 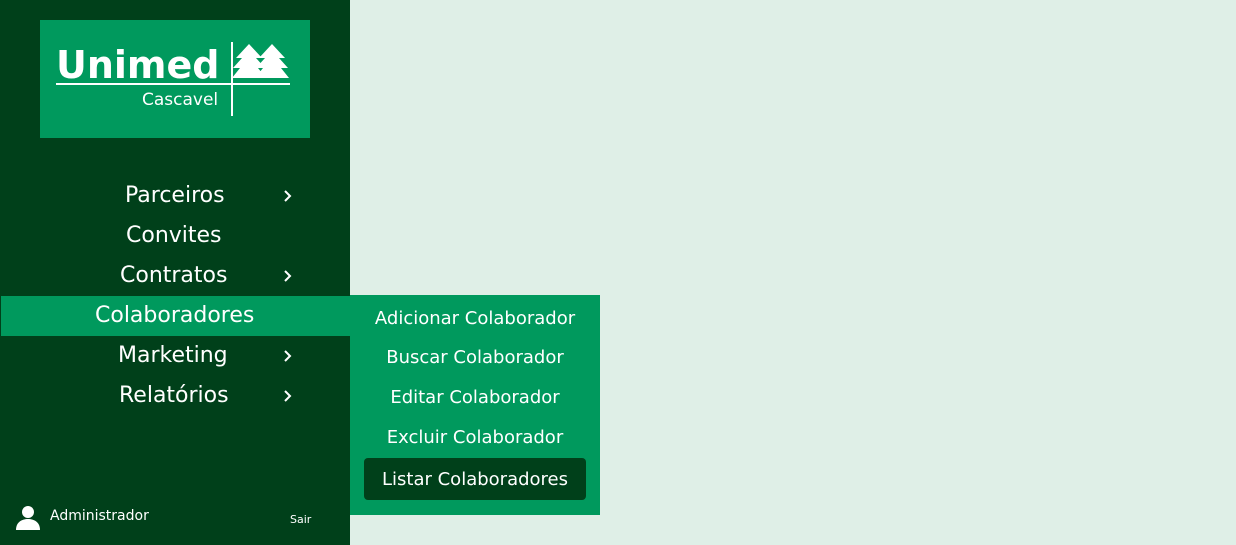 I want to click on menu-item-label: Relatórios, so click(x=174, y=395).